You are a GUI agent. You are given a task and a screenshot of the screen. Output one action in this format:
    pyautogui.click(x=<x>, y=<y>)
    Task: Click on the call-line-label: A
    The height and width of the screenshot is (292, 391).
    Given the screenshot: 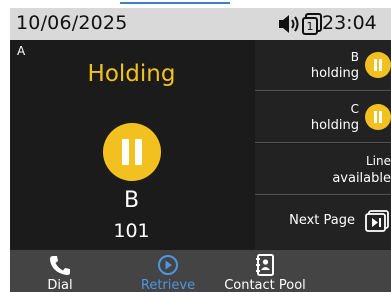 What is the action you would take?
    pyautogui.click(x=21, y=51)
    